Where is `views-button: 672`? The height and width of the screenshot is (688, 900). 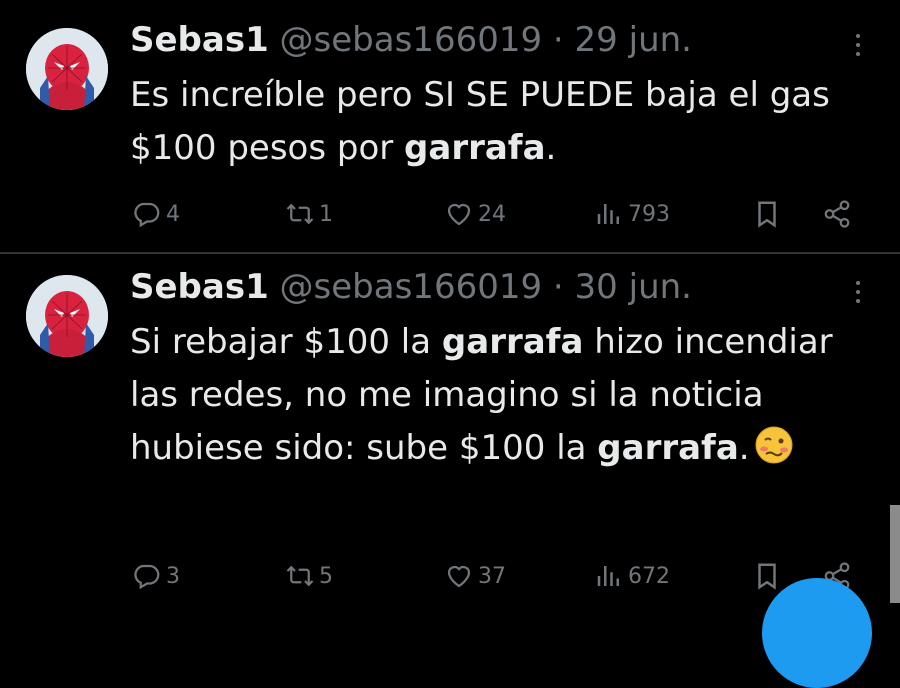
views-button: 672 is located at coordinates (632, 576).